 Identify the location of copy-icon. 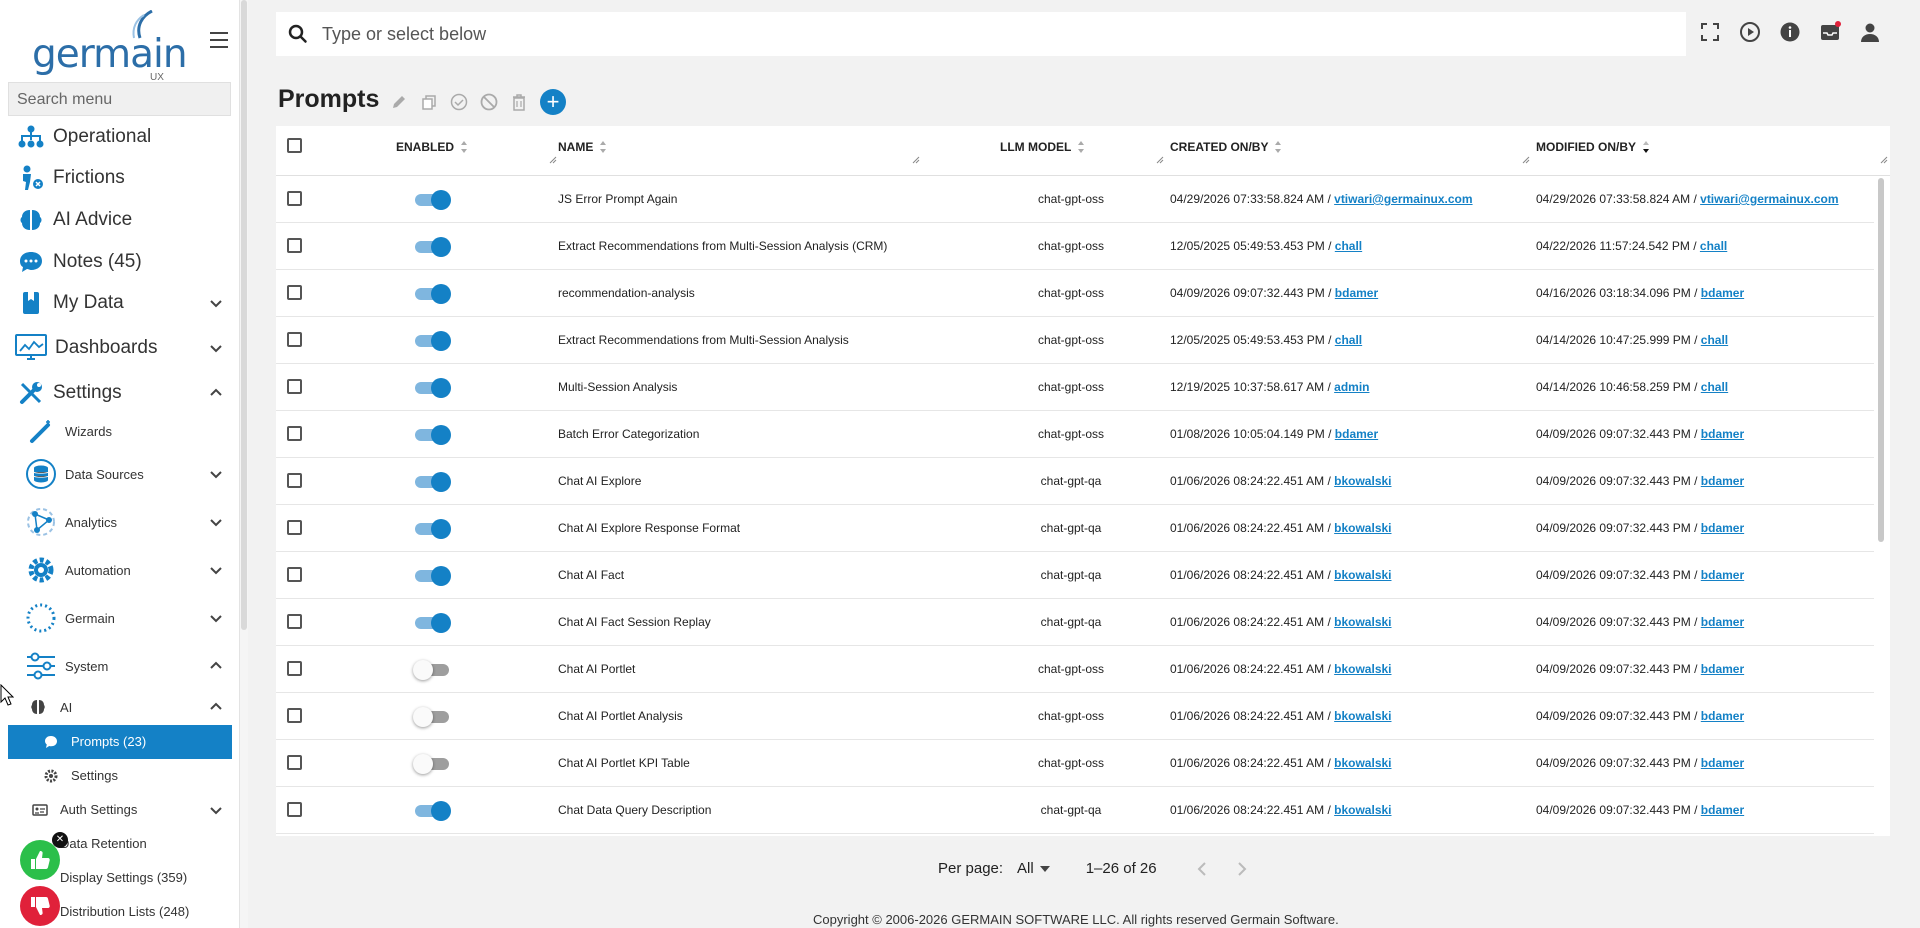
(429, 102).